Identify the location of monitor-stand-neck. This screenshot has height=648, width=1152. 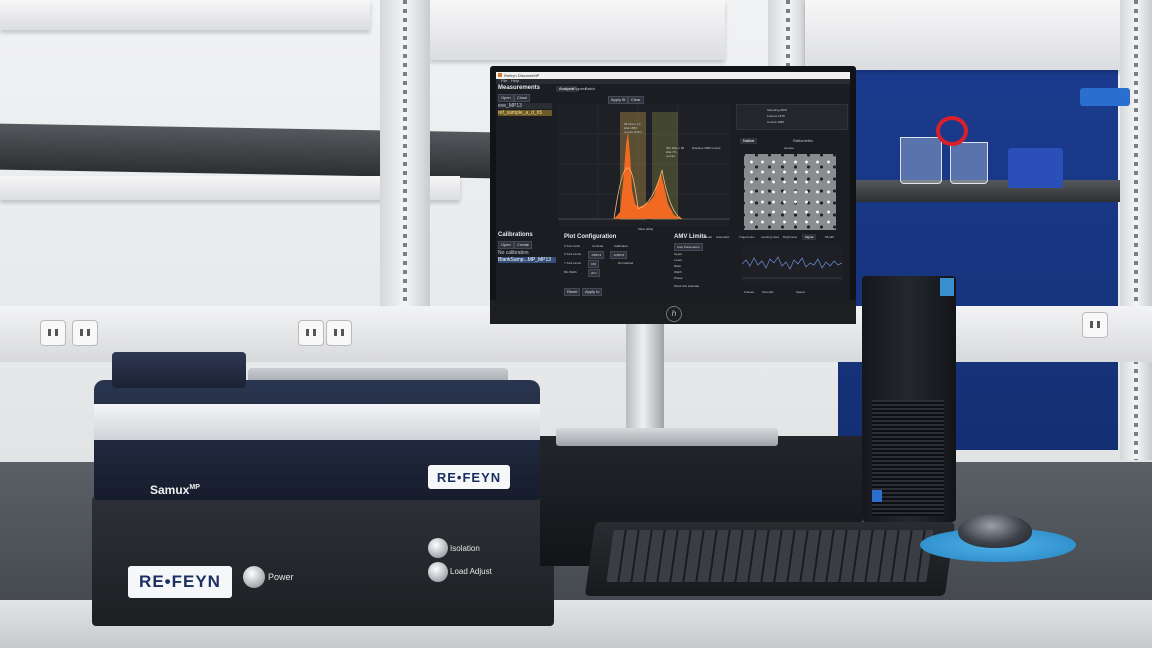
(645, 378).